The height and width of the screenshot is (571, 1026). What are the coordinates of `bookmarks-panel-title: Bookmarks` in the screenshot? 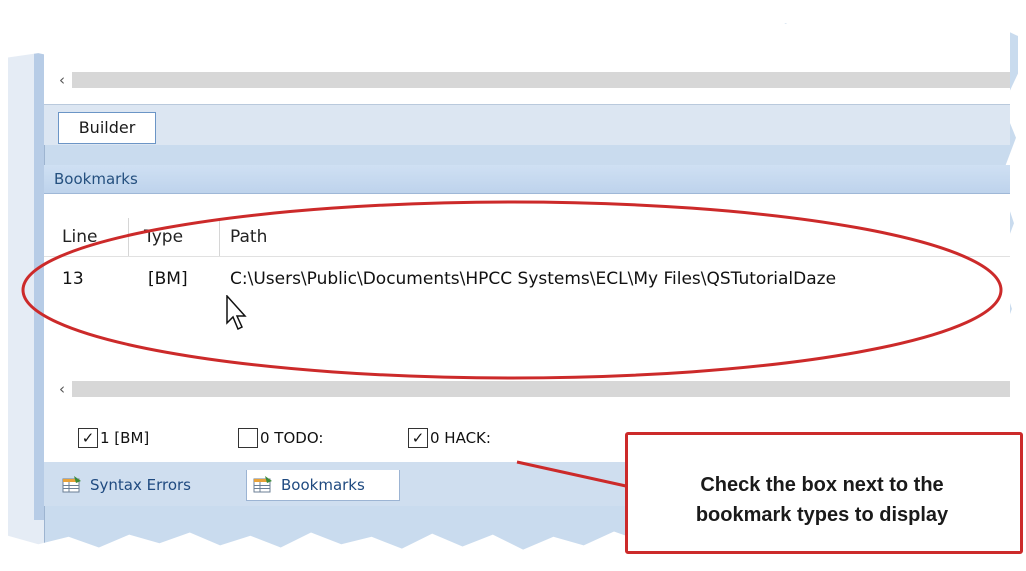 It's located at (96, 179).